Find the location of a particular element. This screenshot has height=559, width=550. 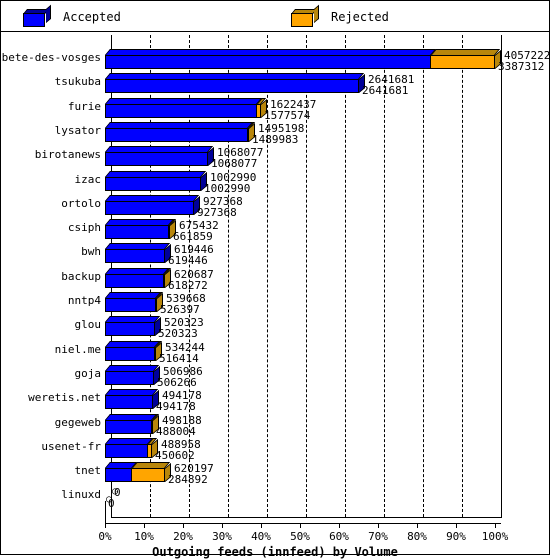

category-label-bwh: bwh is located at coordinates (91, 252).